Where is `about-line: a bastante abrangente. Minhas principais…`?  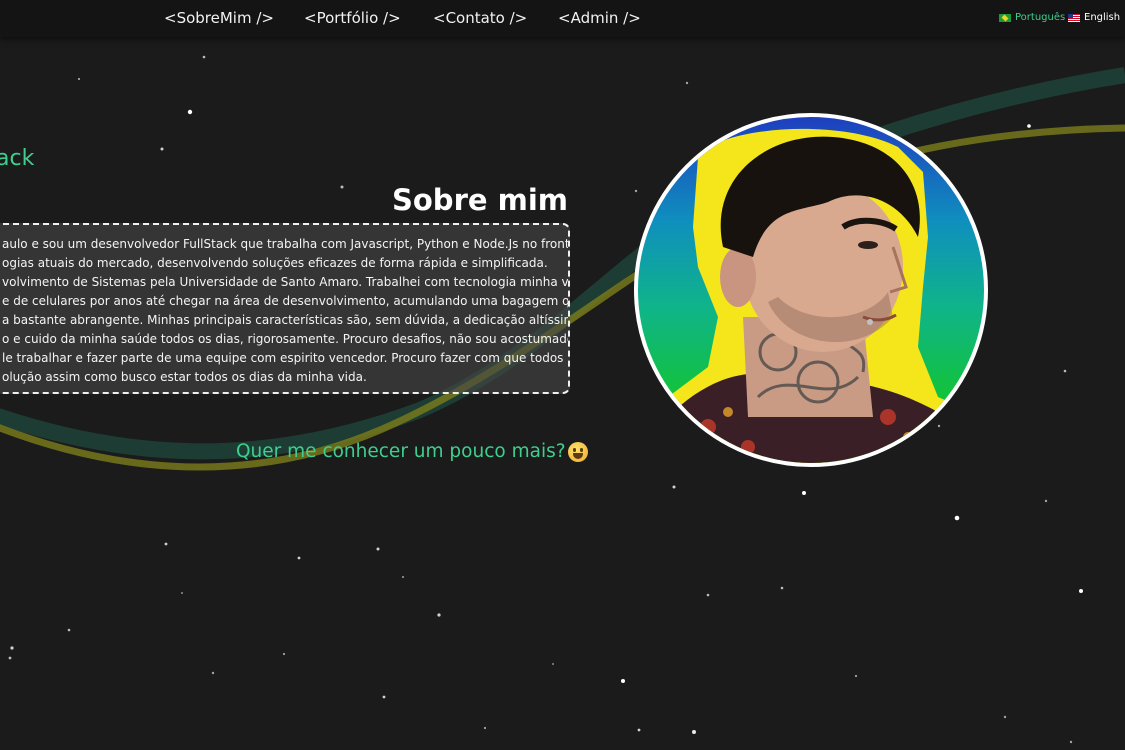
about-line: a bastante abrangente. Minhas principais… is located at coordinates (286, 320).